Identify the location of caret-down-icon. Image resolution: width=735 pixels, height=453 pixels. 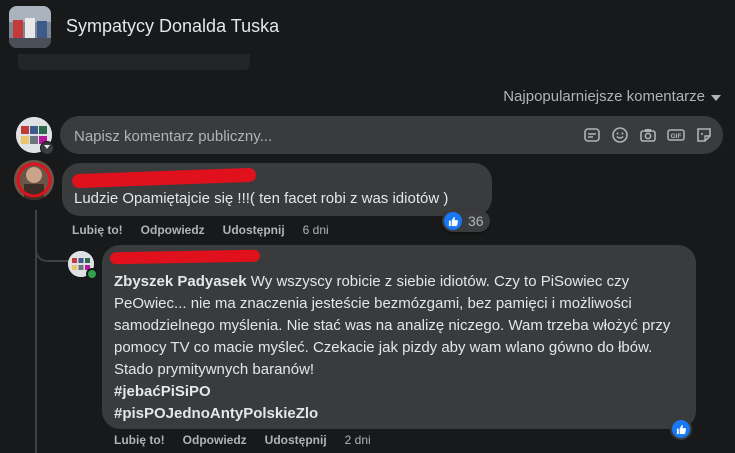
(716, 97).